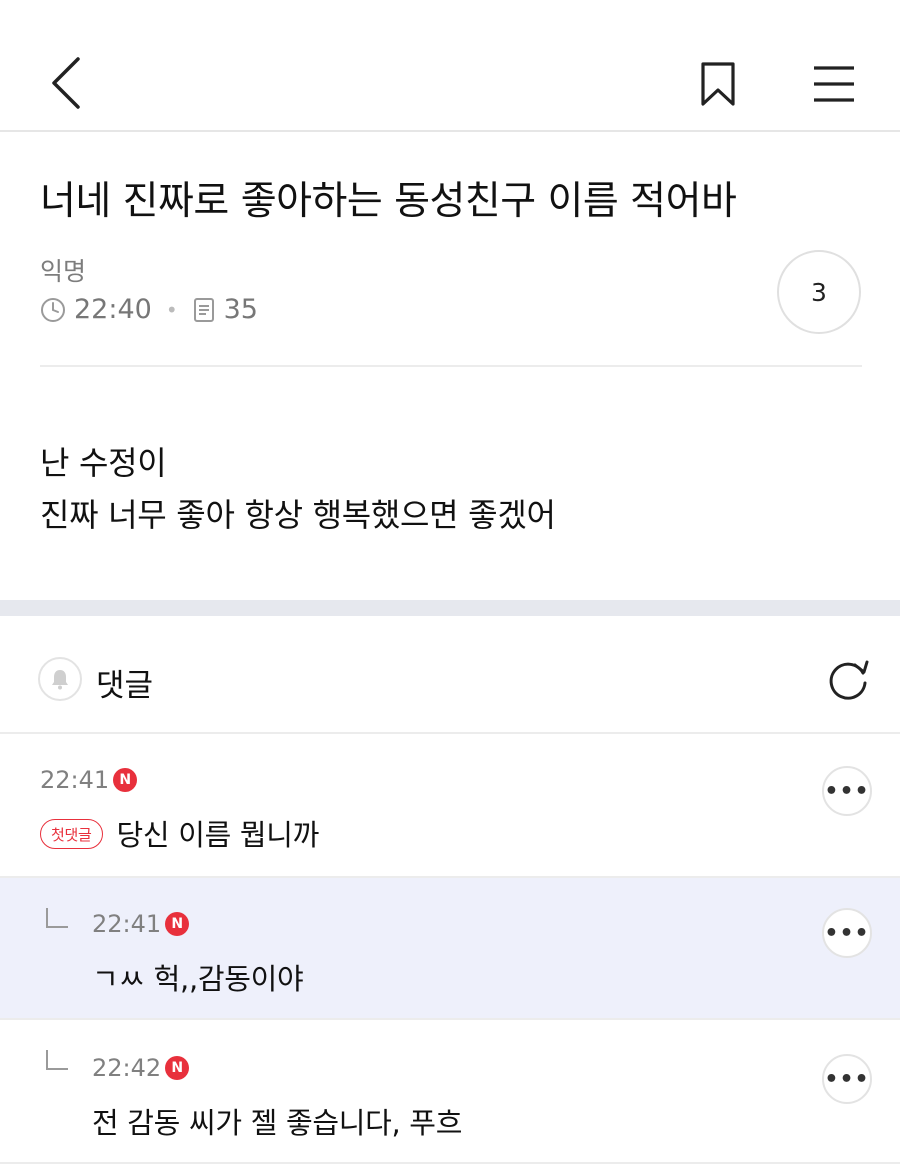 This screenshot has width=900, height=1164. I want to click on views-icon, so click(203, 309).